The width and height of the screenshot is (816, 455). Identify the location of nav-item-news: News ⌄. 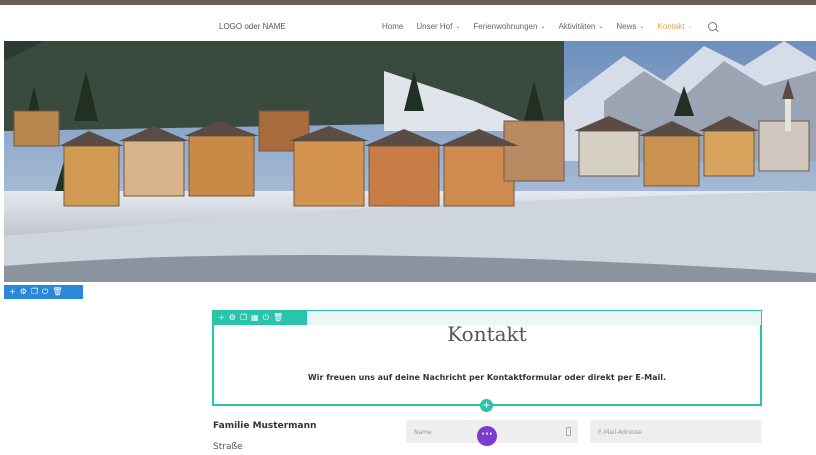
(630, 26).